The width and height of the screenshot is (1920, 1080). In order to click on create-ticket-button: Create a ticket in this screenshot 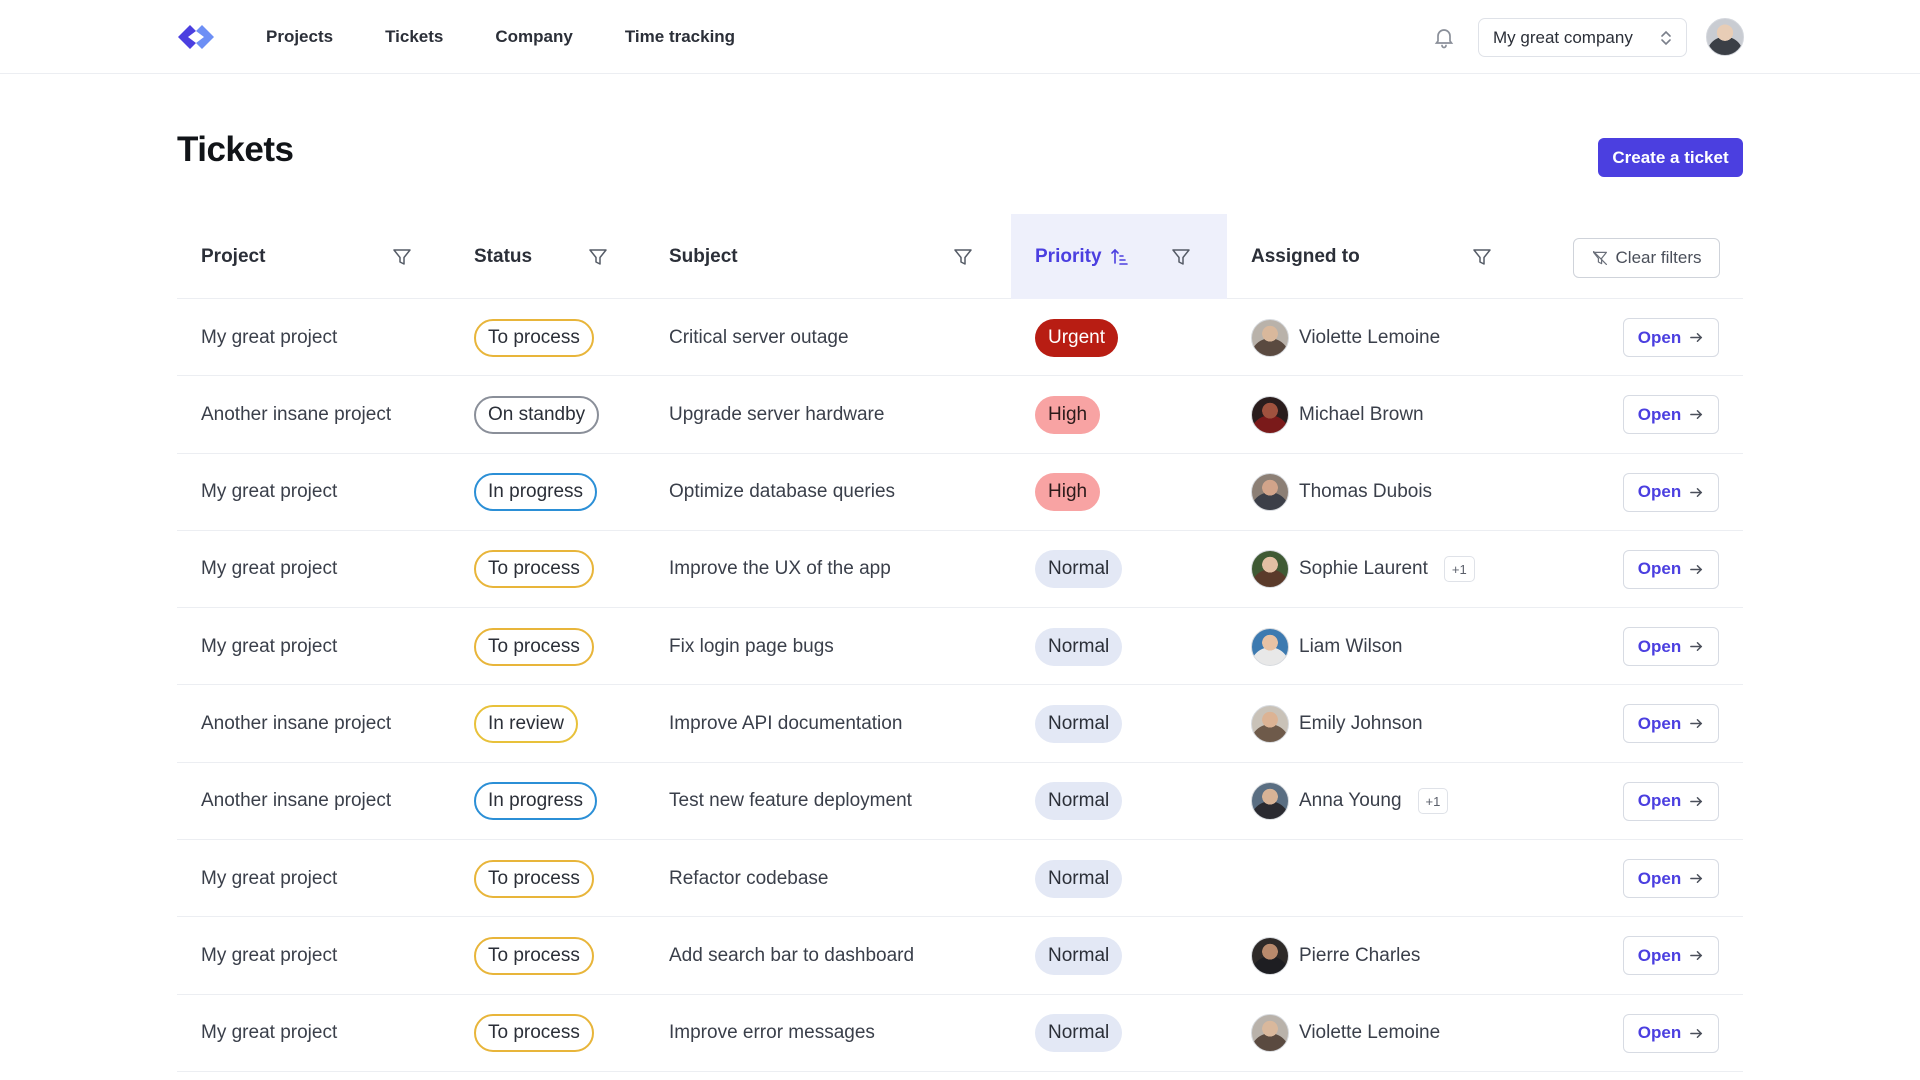, I will do `click(1670, 157)`.